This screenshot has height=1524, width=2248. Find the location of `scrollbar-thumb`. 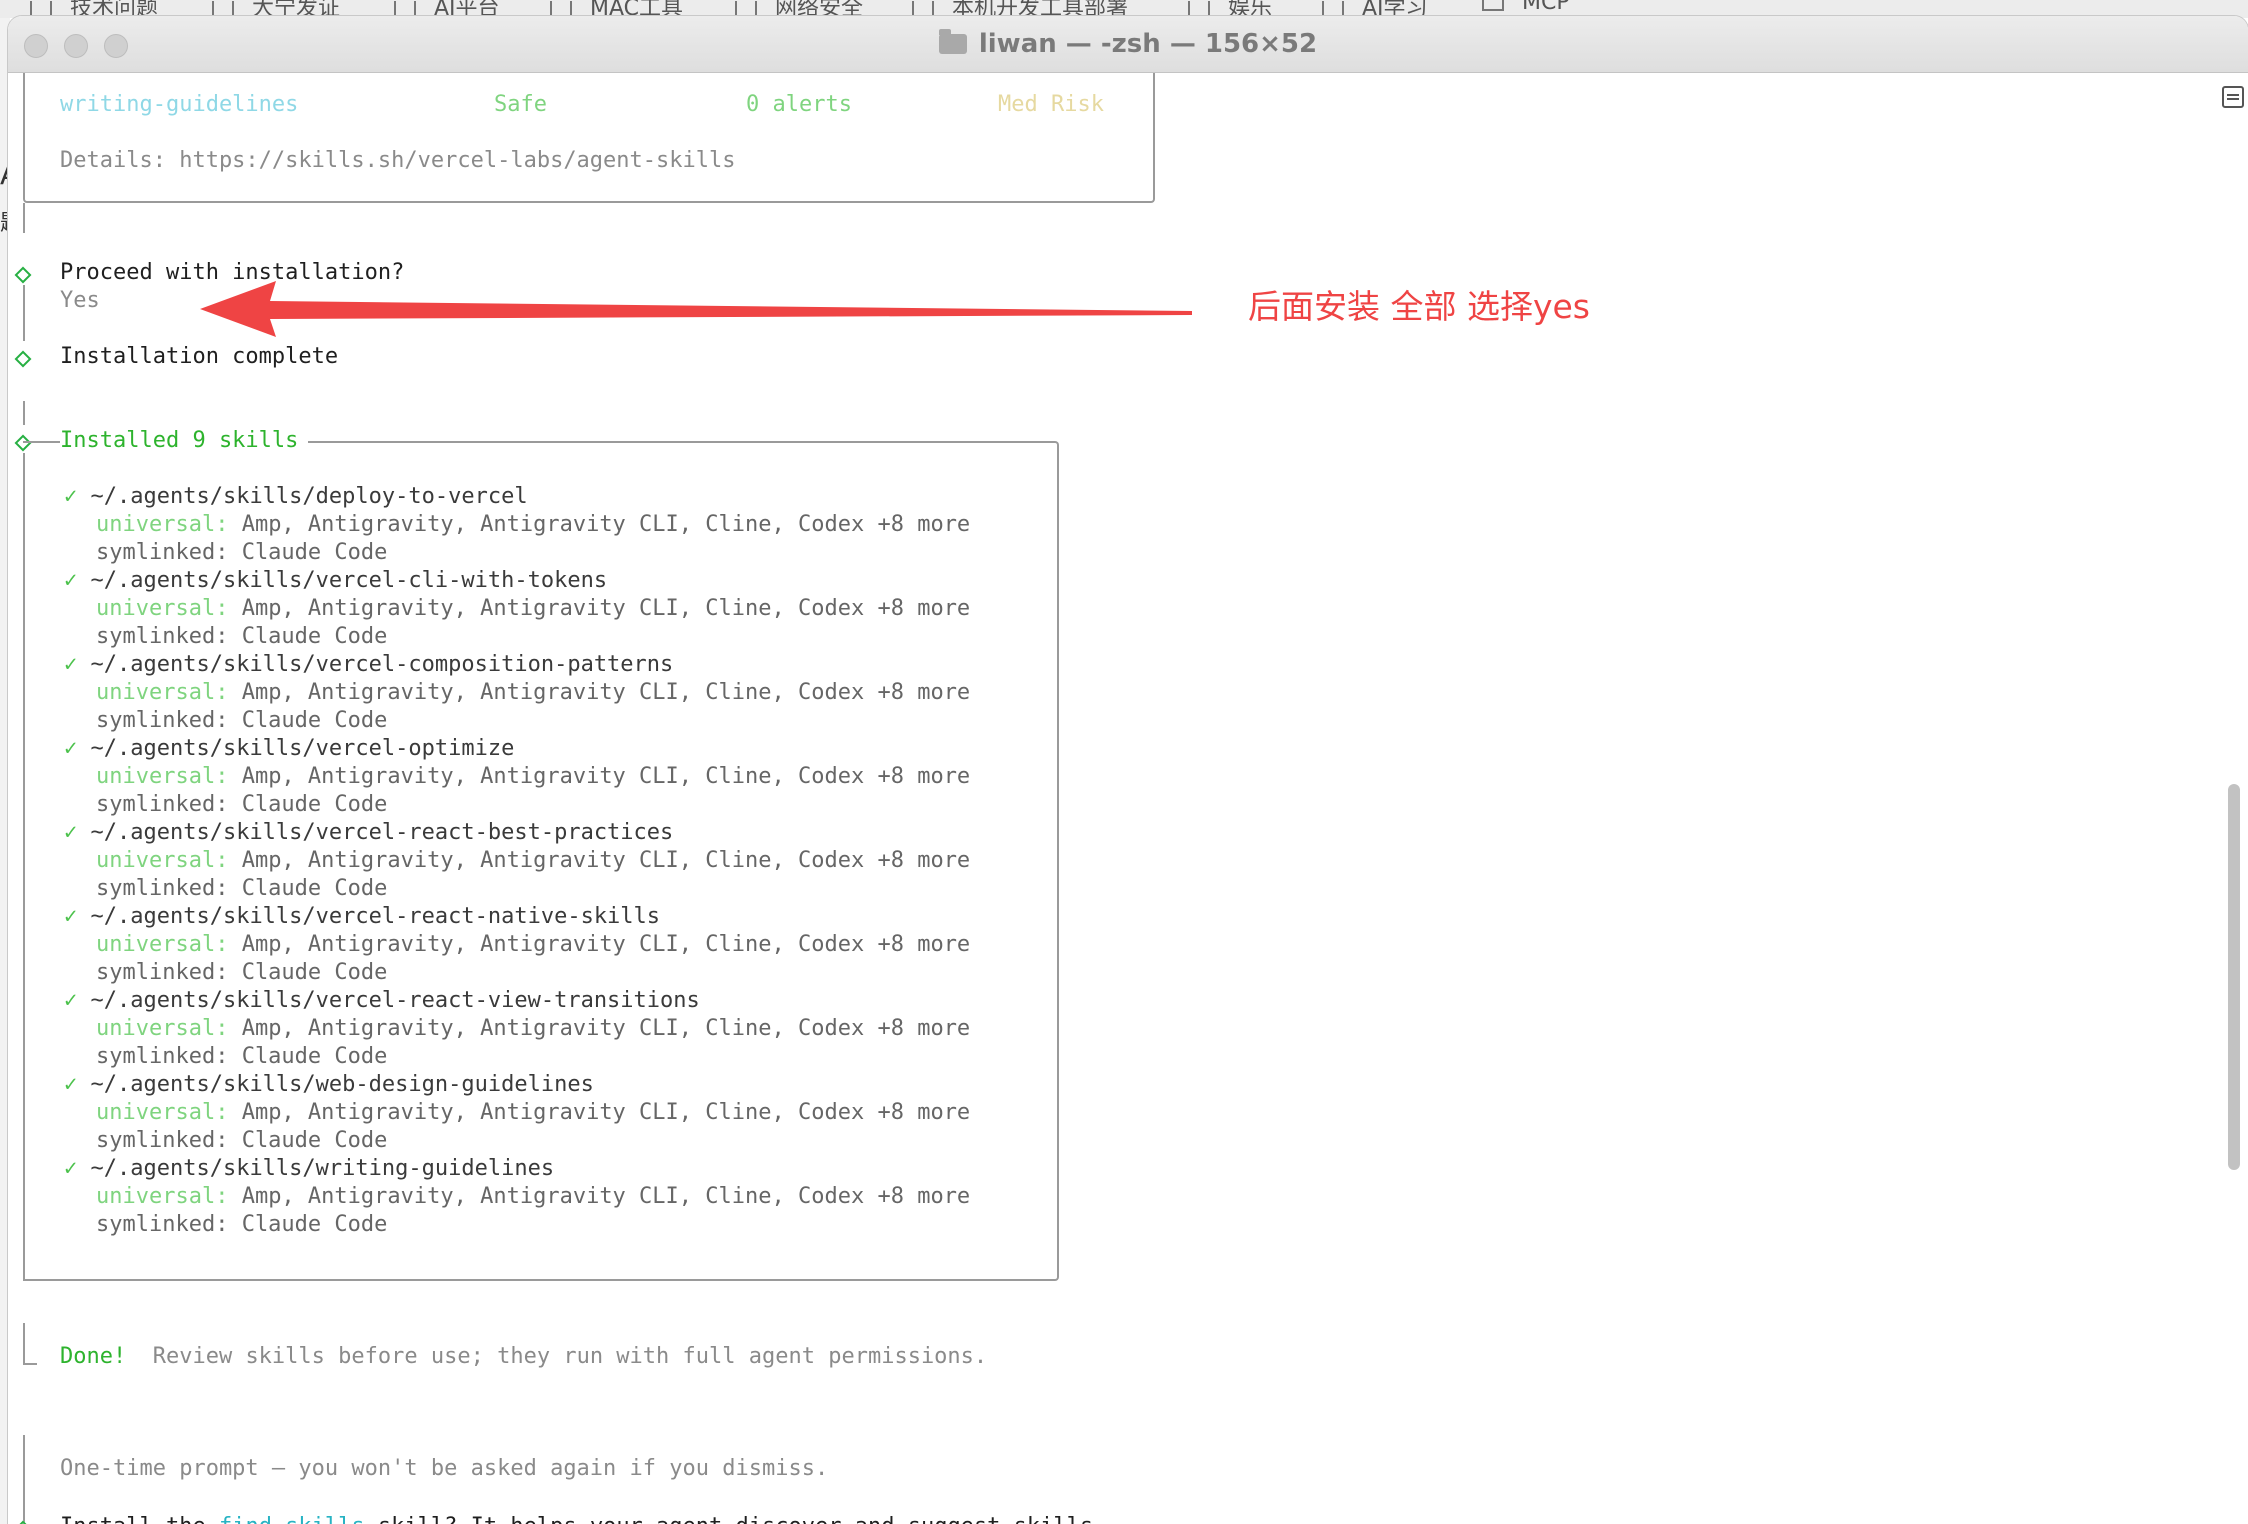

scrollbar-thumb is located at coordinates (2234, 977).